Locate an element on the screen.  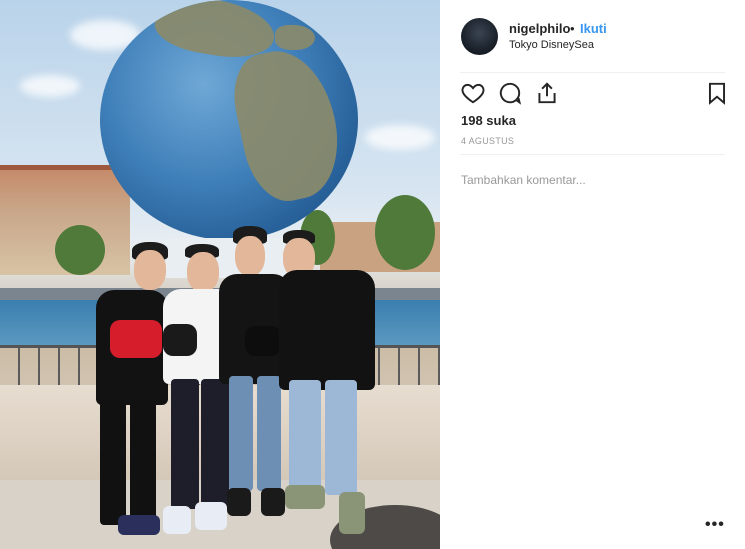
head is located at coordinates (250, 256).